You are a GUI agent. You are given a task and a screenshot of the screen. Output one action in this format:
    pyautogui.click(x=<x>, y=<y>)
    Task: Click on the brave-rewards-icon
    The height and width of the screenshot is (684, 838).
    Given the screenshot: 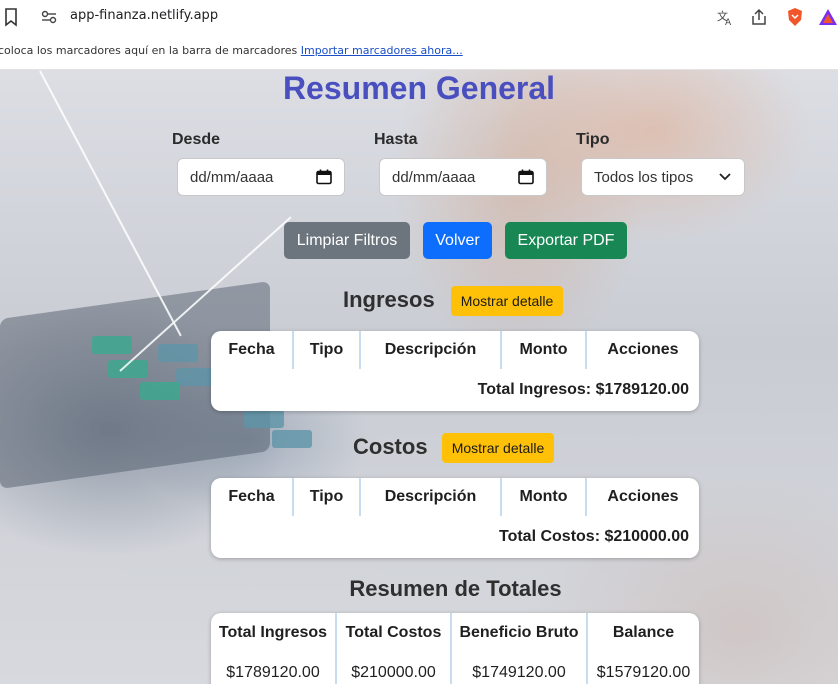 What is the action you would take?
    pyautogui.click(x=828, y=17)
    